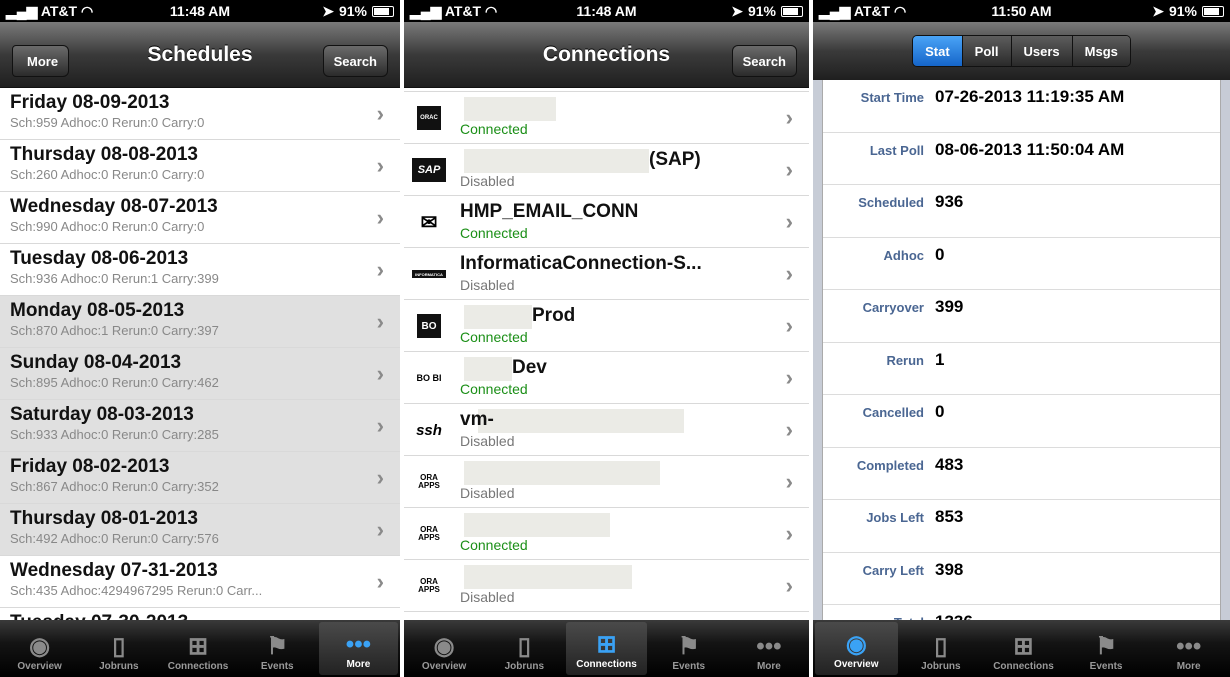  I want to click on schedule-stats: Sch:933 Adhoc:0 Rerun:0 Carry:285, so click(114, 434).